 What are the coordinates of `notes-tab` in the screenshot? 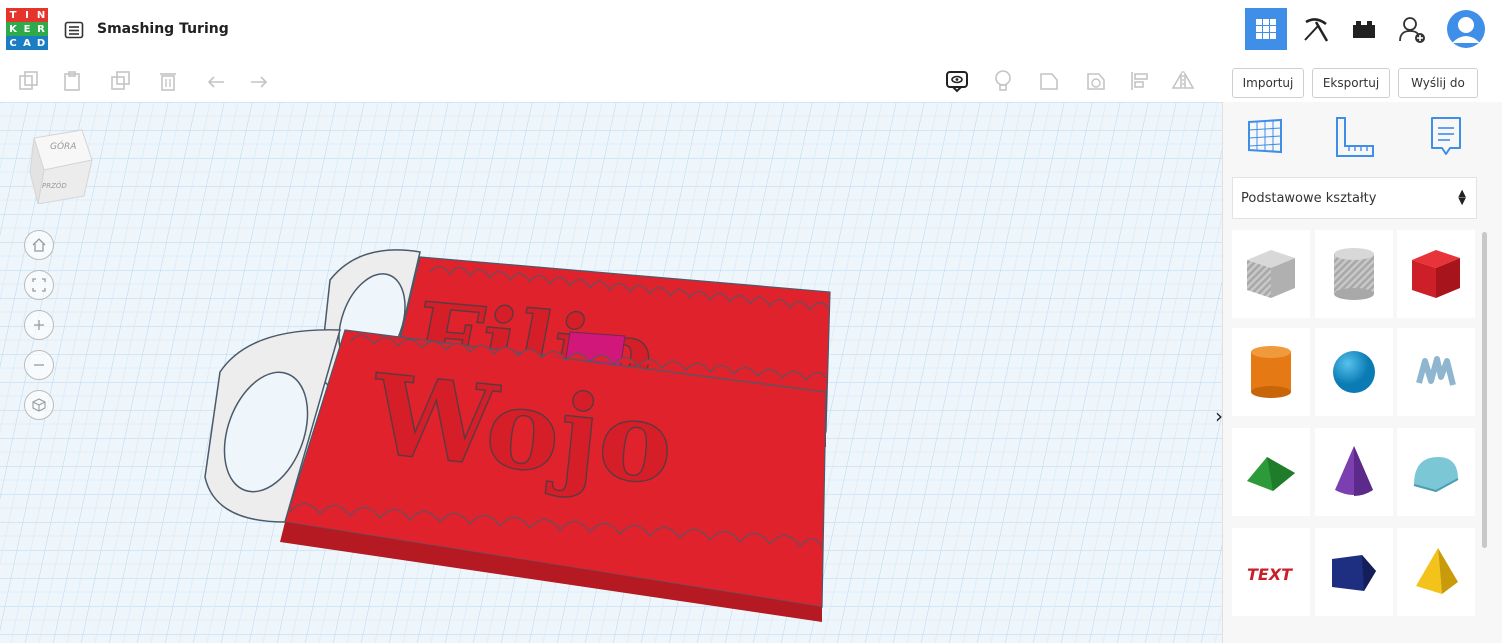 It's located at (1446, 138).